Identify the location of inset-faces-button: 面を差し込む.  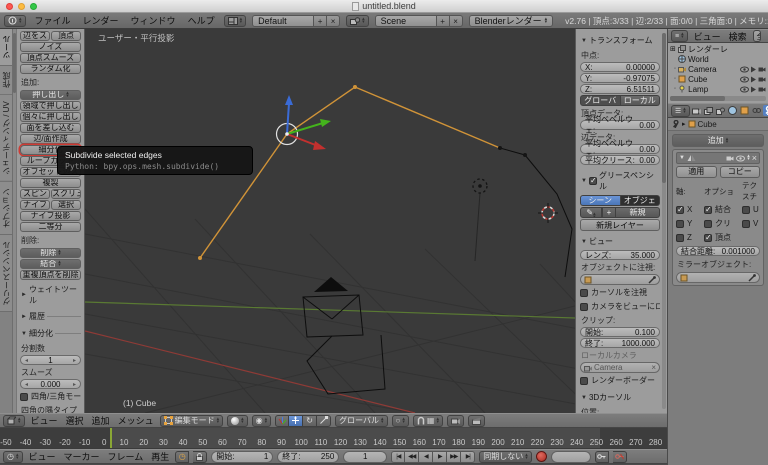
(50, 128).